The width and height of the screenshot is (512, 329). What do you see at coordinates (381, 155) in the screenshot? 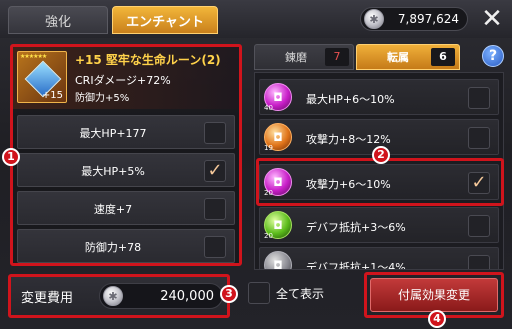
I see `marker-2: 2` at bounding box center [381, 155].